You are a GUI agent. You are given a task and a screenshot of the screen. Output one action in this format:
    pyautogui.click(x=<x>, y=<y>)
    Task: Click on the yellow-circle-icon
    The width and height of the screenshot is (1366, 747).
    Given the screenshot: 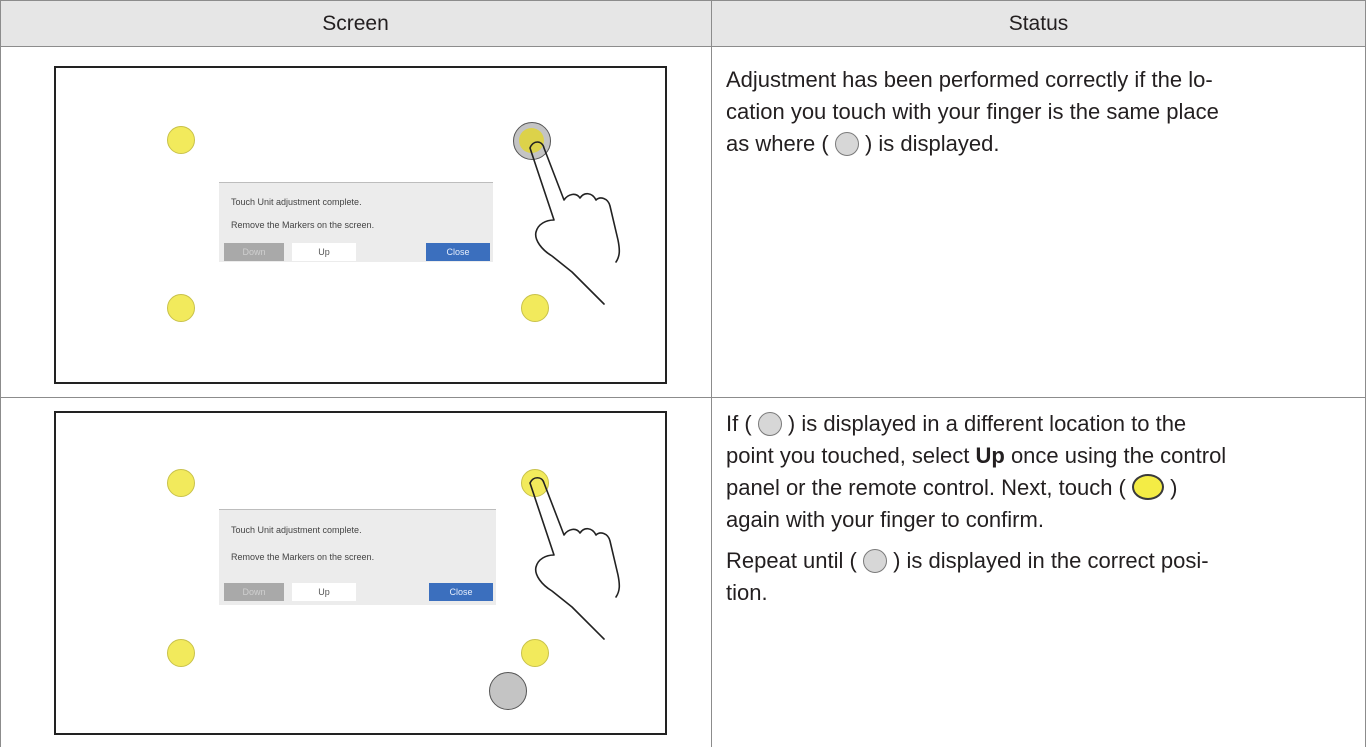 What is the action you would take?
    pyautogui.click(x=1147, y=487)
    